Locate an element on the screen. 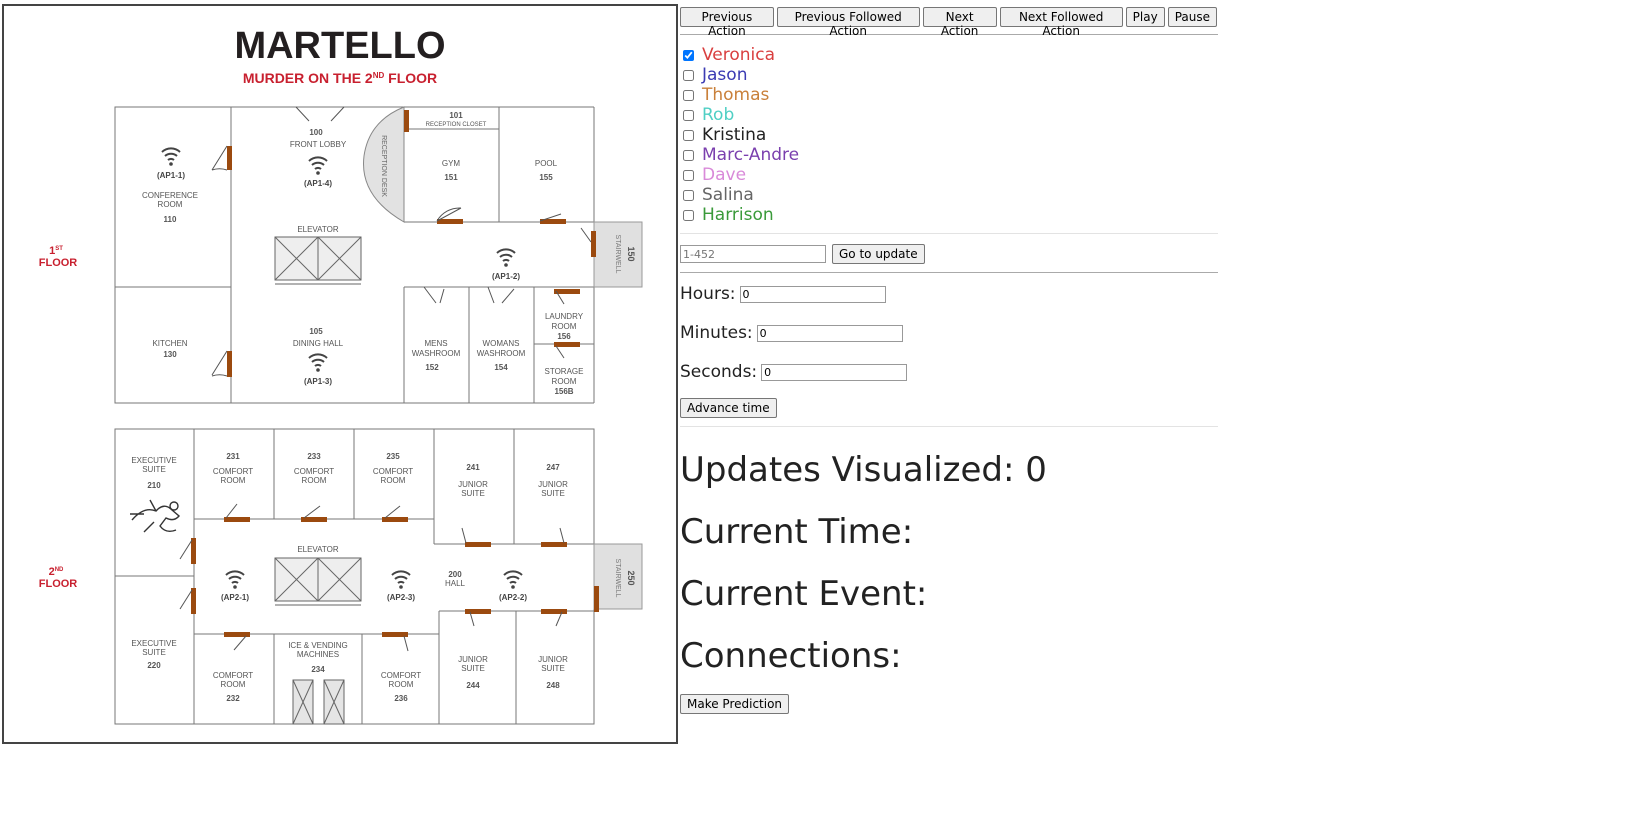 The width and height of the screenshot is (1634, 827). seconds-label: Seconds: is located at coordinates (719, 372).